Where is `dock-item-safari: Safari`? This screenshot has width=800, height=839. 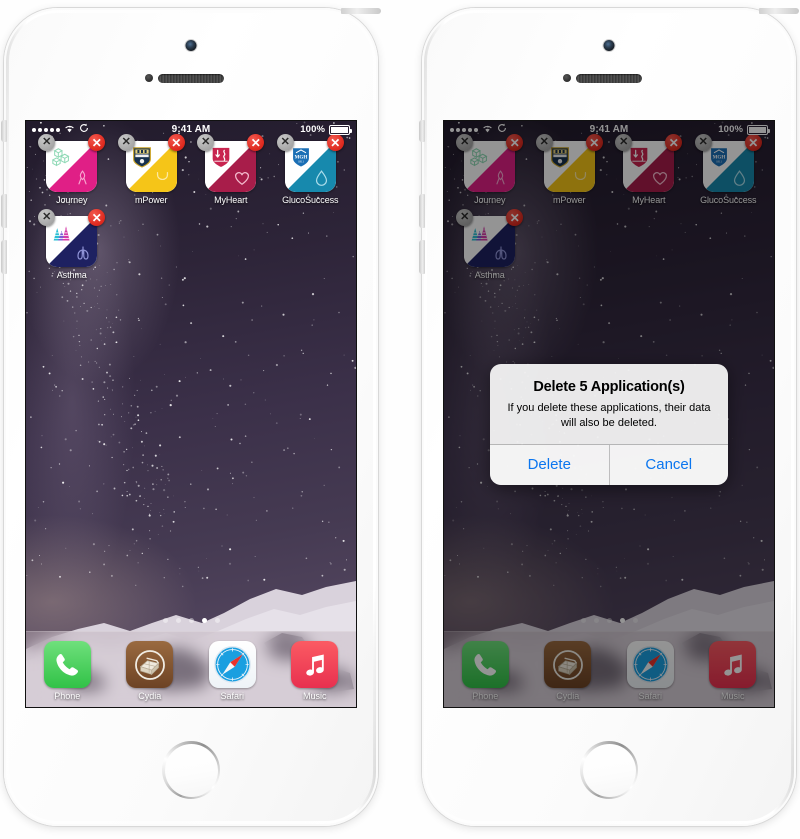 dock-item-safari: Safari is located at coordinates (232, 671).